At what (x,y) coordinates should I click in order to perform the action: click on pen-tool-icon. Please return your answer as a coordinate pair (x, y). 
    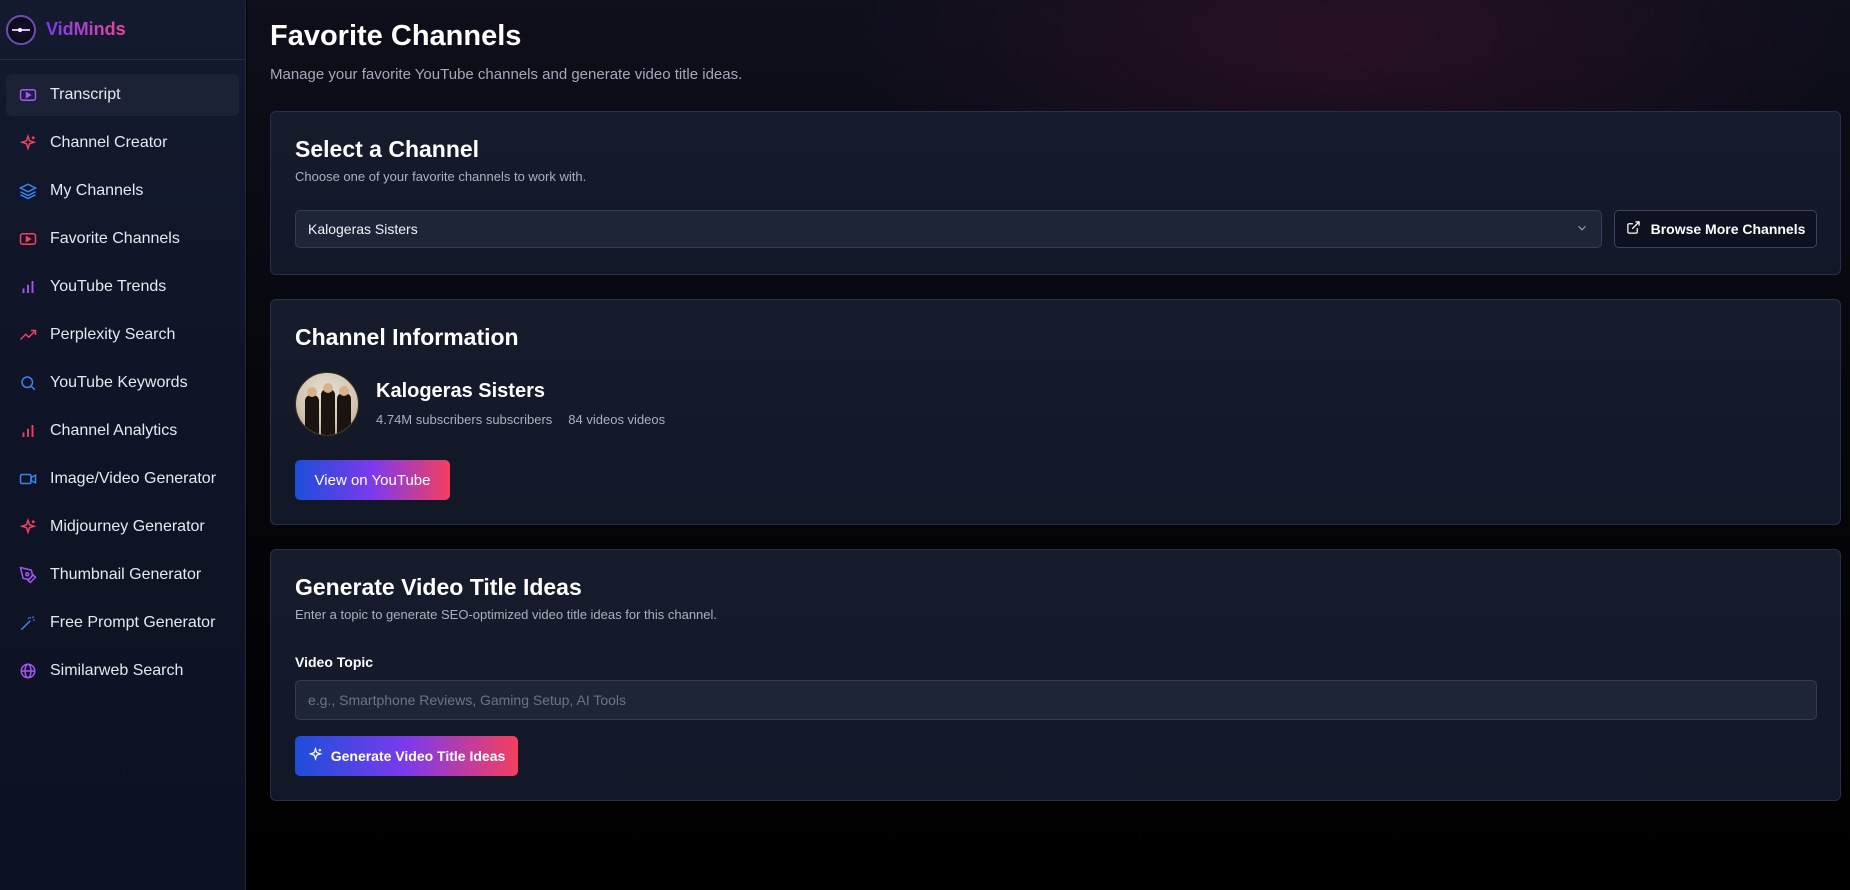
    Looking at the image, I should click on (28, 575).